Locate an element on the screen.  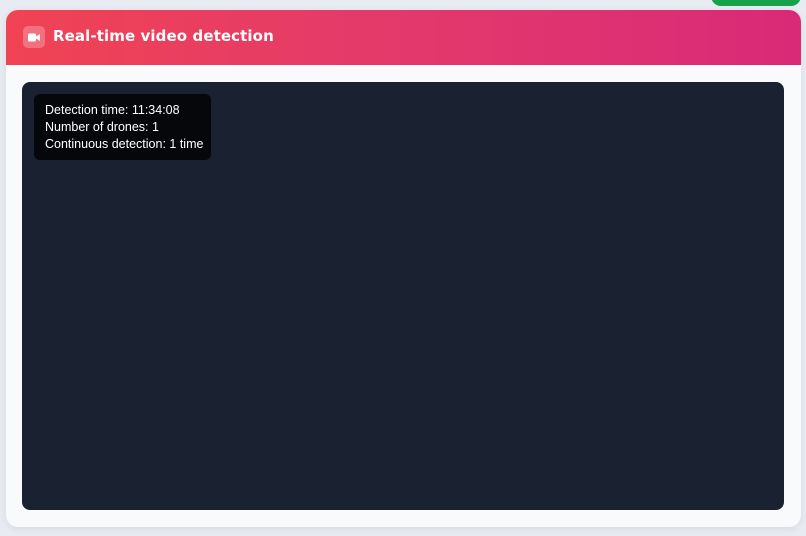
continuous-detection-label: Continuous detection: 1 time is located at coordinates (124, 144).